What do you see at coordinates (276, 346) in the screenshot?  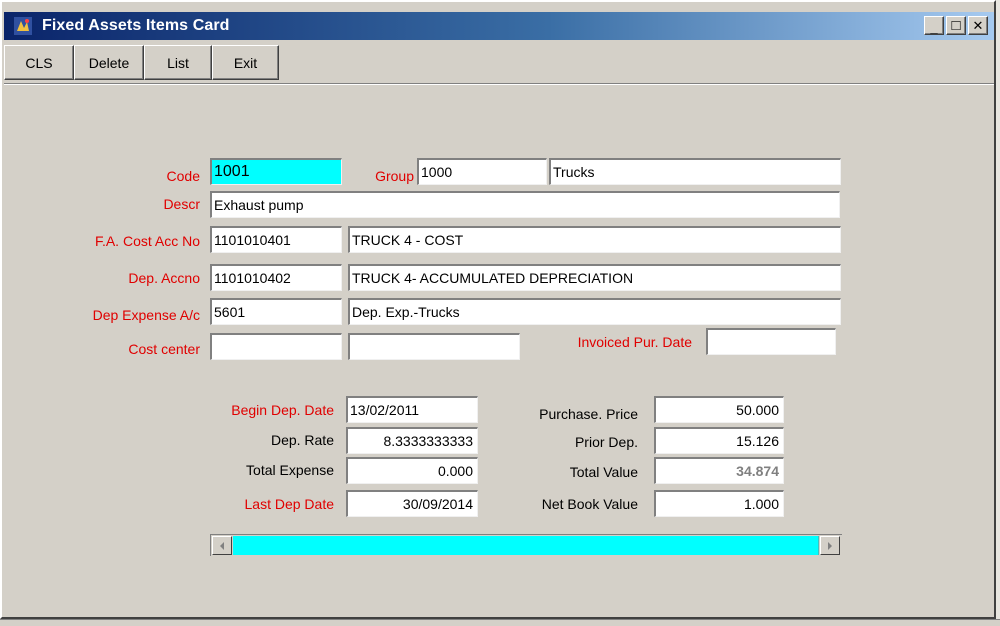 I see `cost-center-code-field` at bounding box center [276, 346].